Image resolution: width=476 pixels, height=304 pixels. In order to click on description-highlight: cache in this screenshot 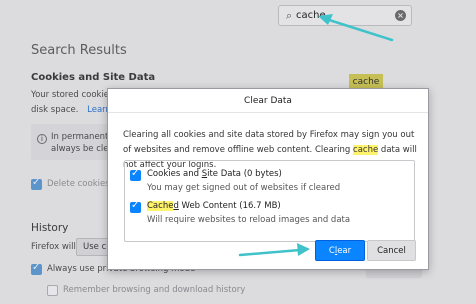, I will do `click(366, 150)`.